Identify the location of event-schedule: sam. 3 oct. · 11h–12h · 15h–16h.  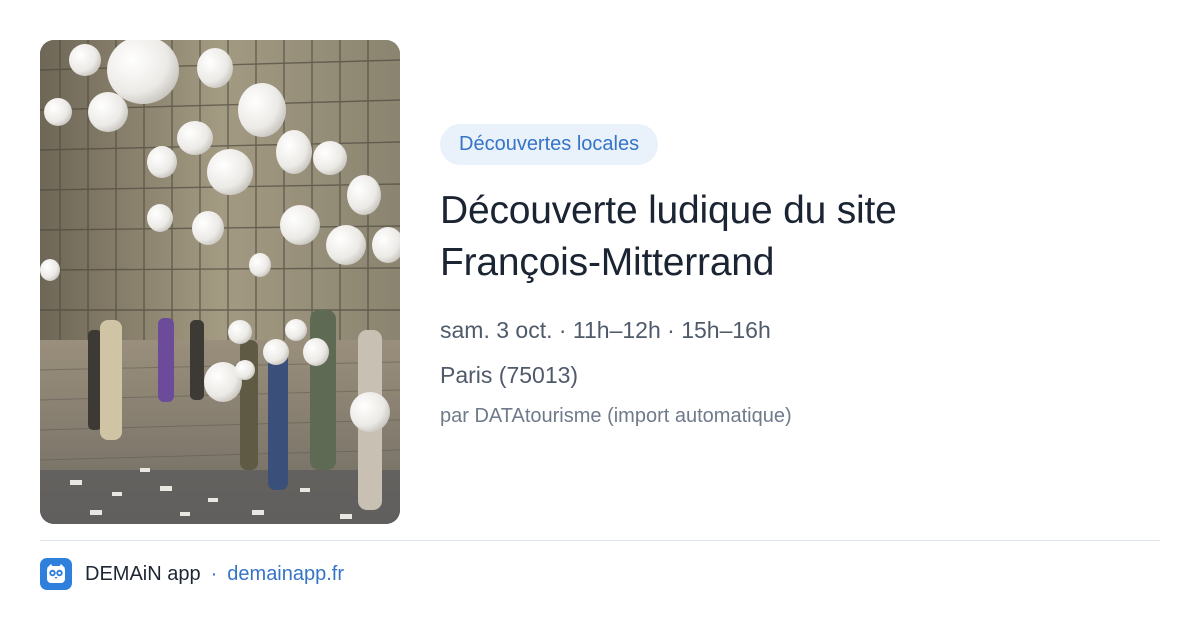
(605, 330).